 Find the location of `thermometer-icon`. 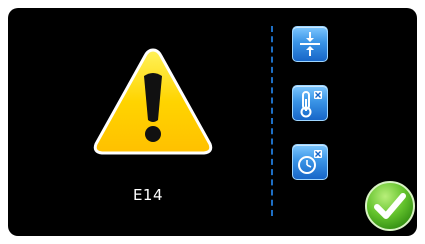

thermometer-icon is located at coordinates (311, 104).